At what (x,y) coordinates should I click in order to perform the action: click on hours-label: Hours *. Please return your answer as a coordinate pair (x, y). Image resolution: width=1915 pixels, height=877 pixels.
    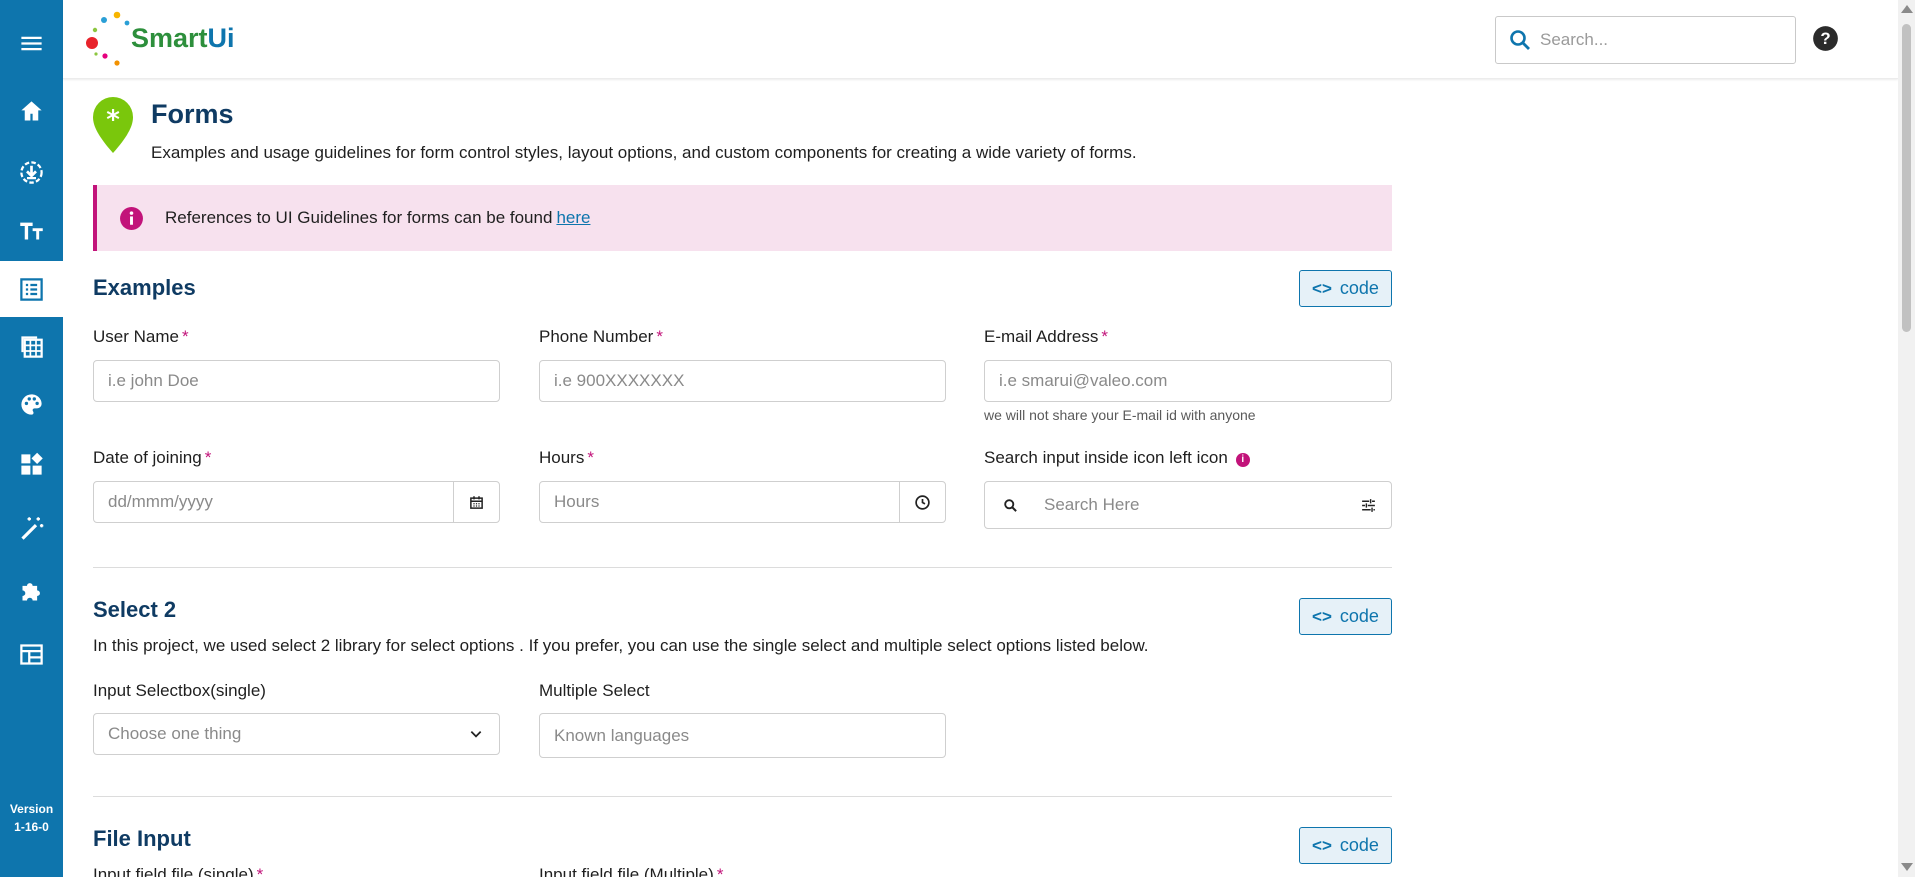
    Looking at the image, I should click on (566, 458).